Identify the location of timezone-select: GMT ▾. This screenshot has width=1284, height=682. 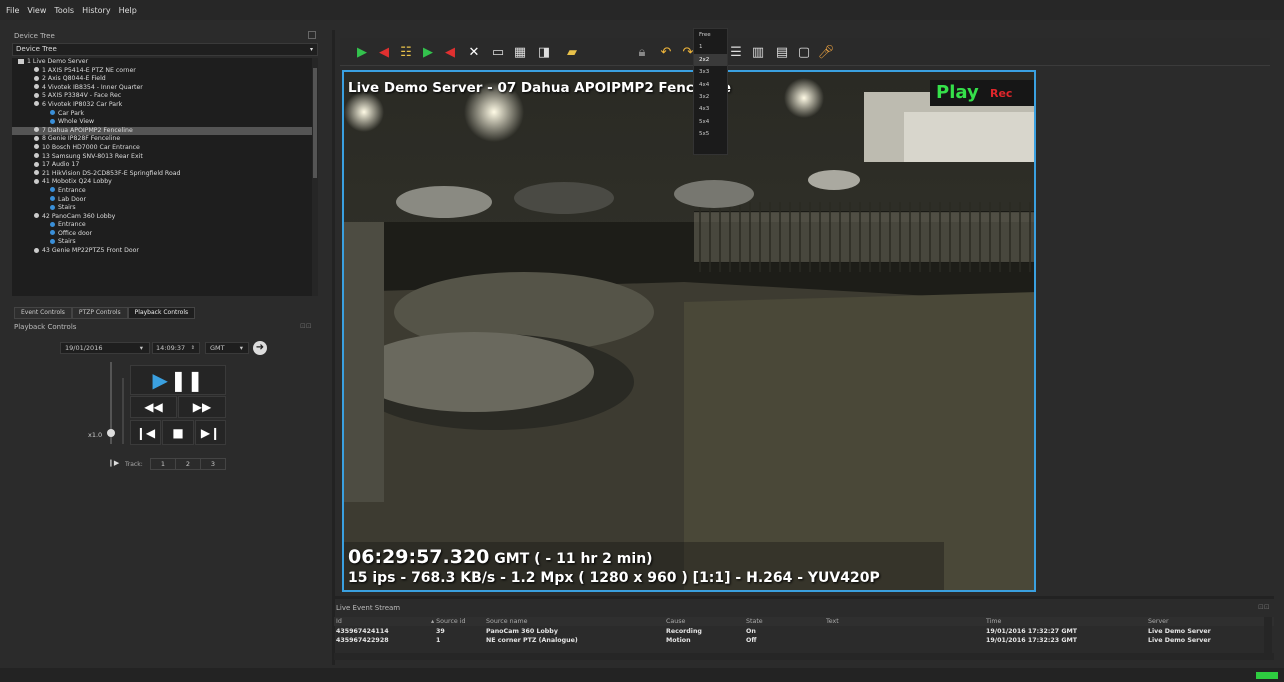
(227, 348).